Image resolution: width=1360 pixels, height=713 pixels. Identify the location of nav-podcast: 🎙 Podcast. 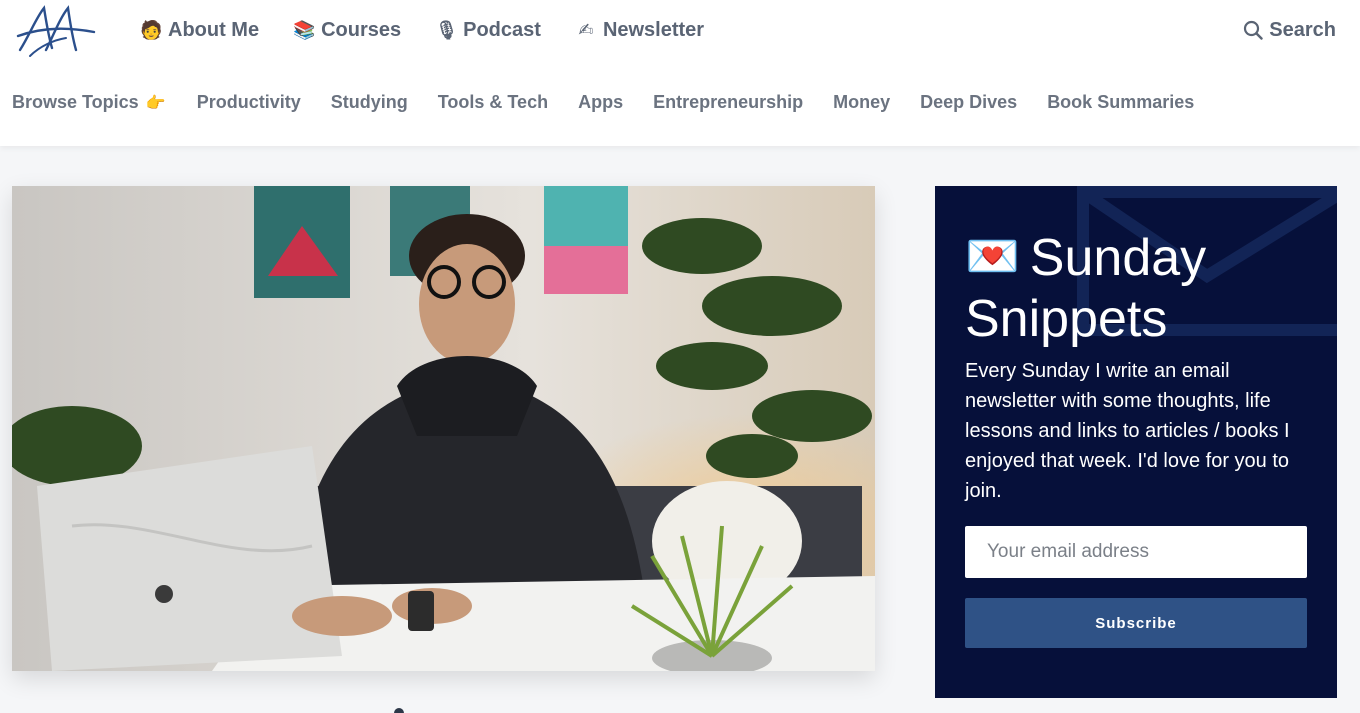
(488, 30).